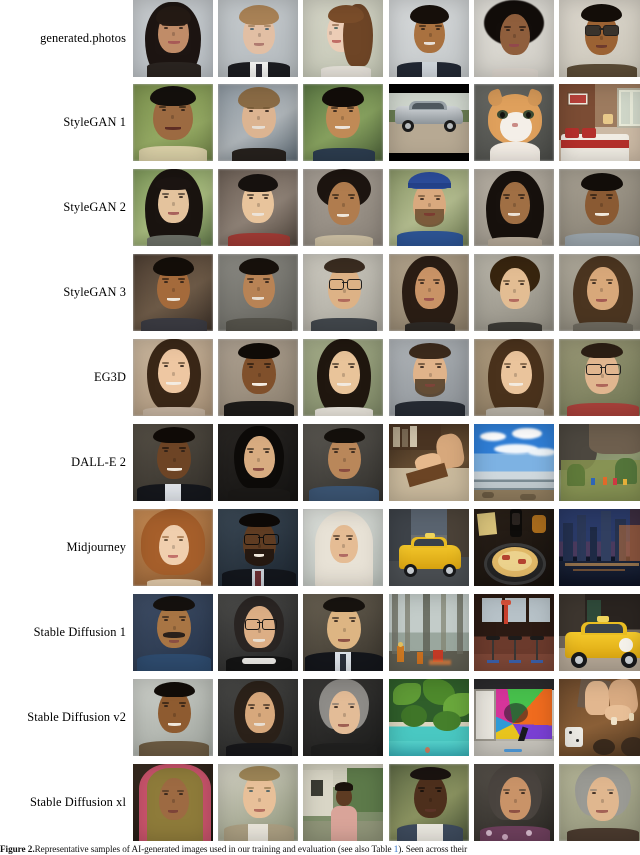  I want to click on woman-curly-hair-portrait, so click(514, 38).